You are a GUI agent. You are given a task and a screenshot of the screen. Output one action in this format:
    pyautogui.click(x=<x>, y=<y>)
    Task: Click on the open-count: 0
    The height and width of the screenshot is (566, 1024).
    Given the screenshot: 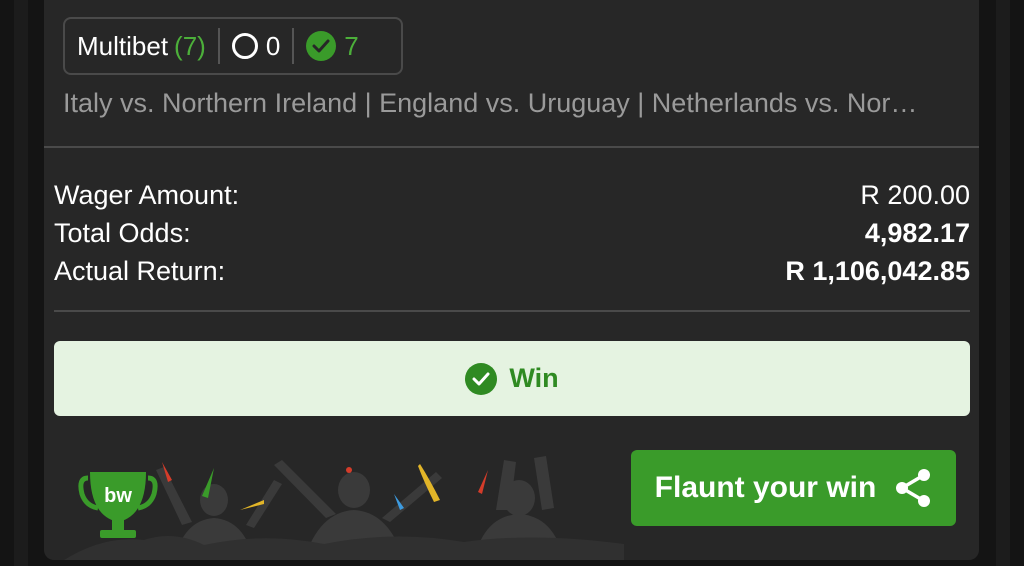 What is the action you would take?
    pyautogui.click(x=273, y=45)
    